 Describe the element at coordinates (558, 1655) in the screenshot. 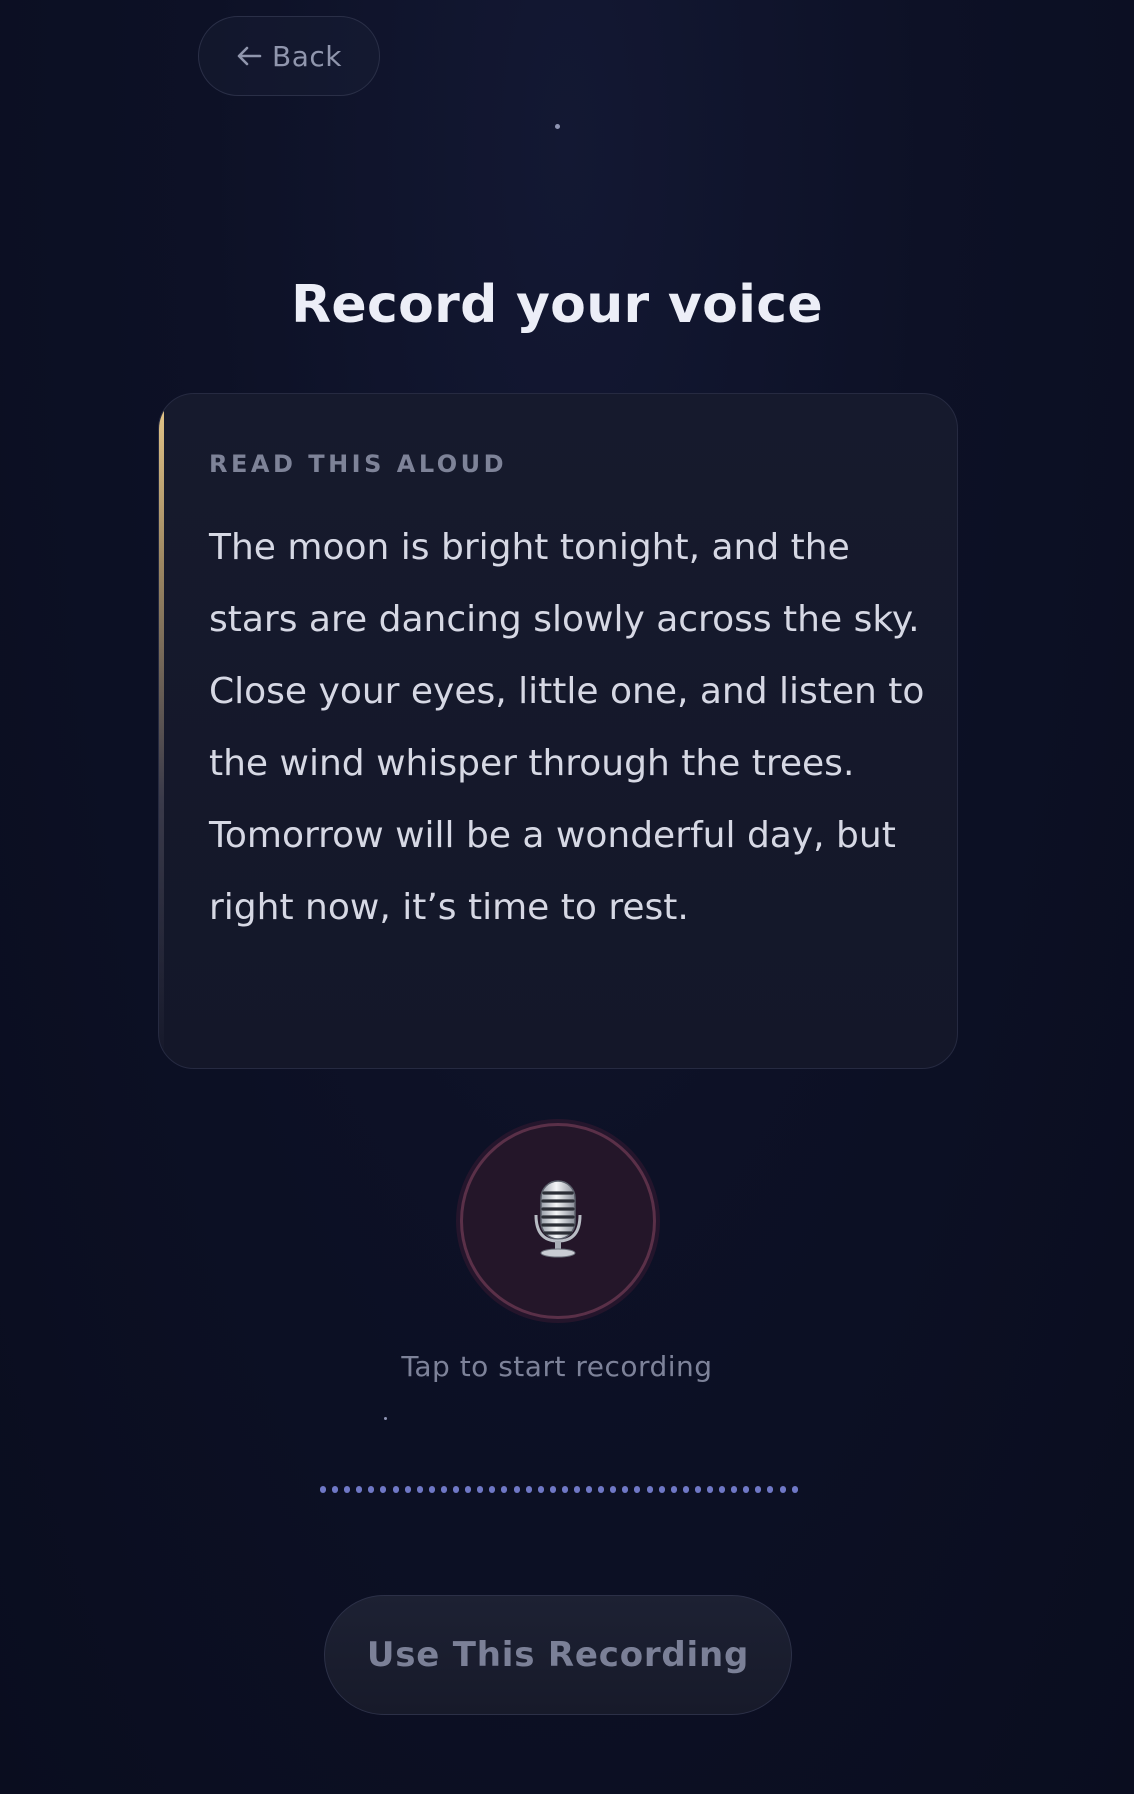

I see `use-recording-button: Use This Recording` at that location.